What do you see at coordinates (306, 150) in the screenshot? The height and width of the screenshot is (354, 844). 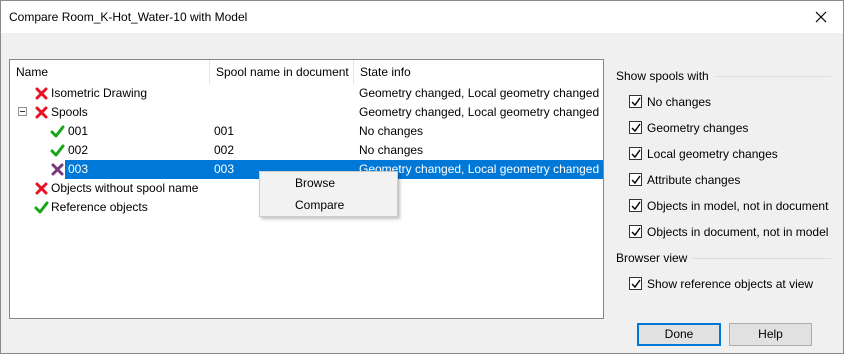 I see `tree-row-spool-002: 002 002 No changes` at bounding box center [306, 150].